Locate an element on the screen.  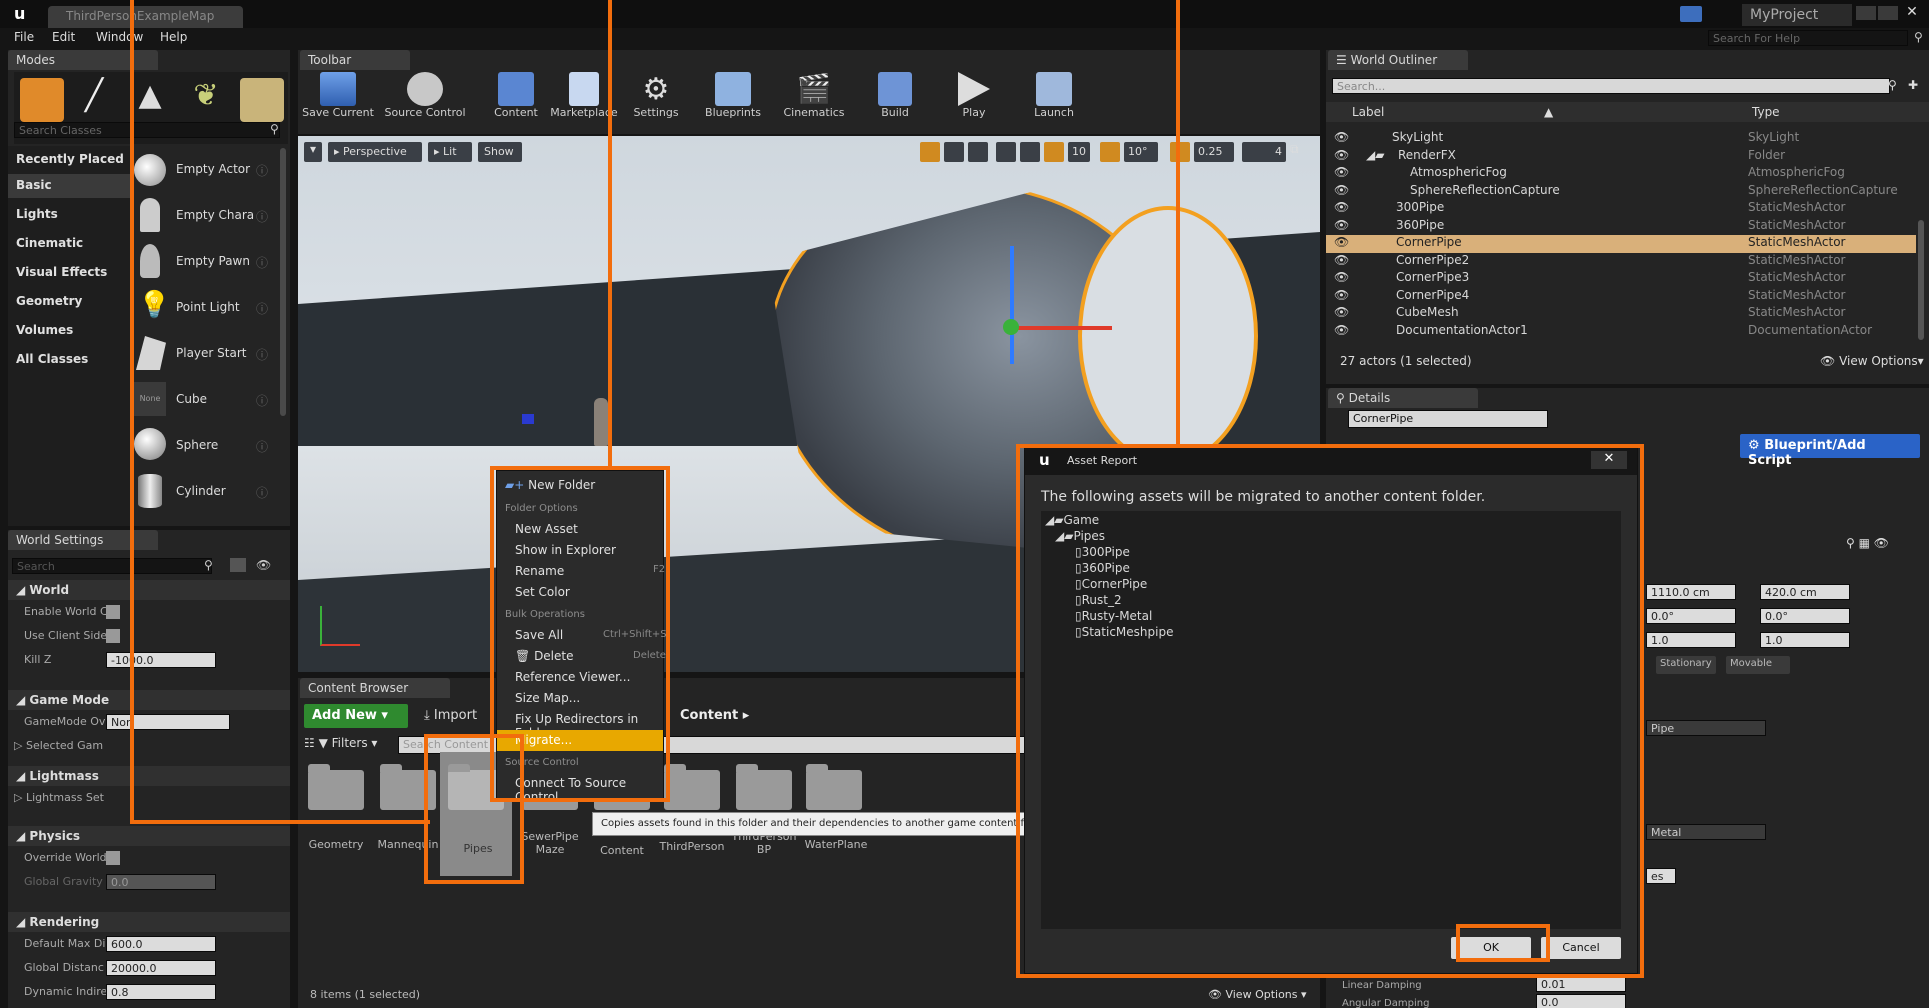
rotation-z-field: 0.0° is located at coordinates (1805, 616).